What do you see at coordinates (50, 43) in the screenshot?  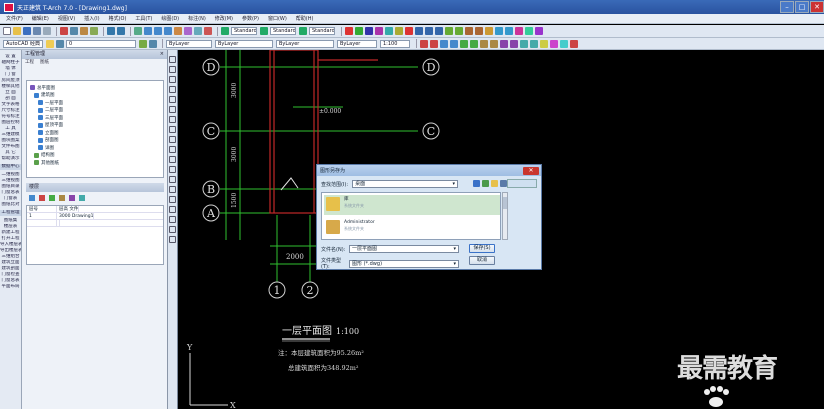 I see `layer-manager-icon` at bounding box center [50, 43].